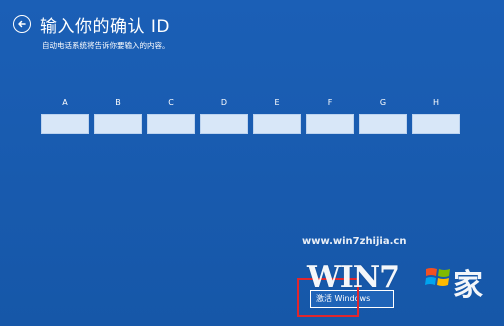  What do you see at coordinates (171, 124) in the screenshot?
I see `id-field-c` at bounding box center [171, 124].